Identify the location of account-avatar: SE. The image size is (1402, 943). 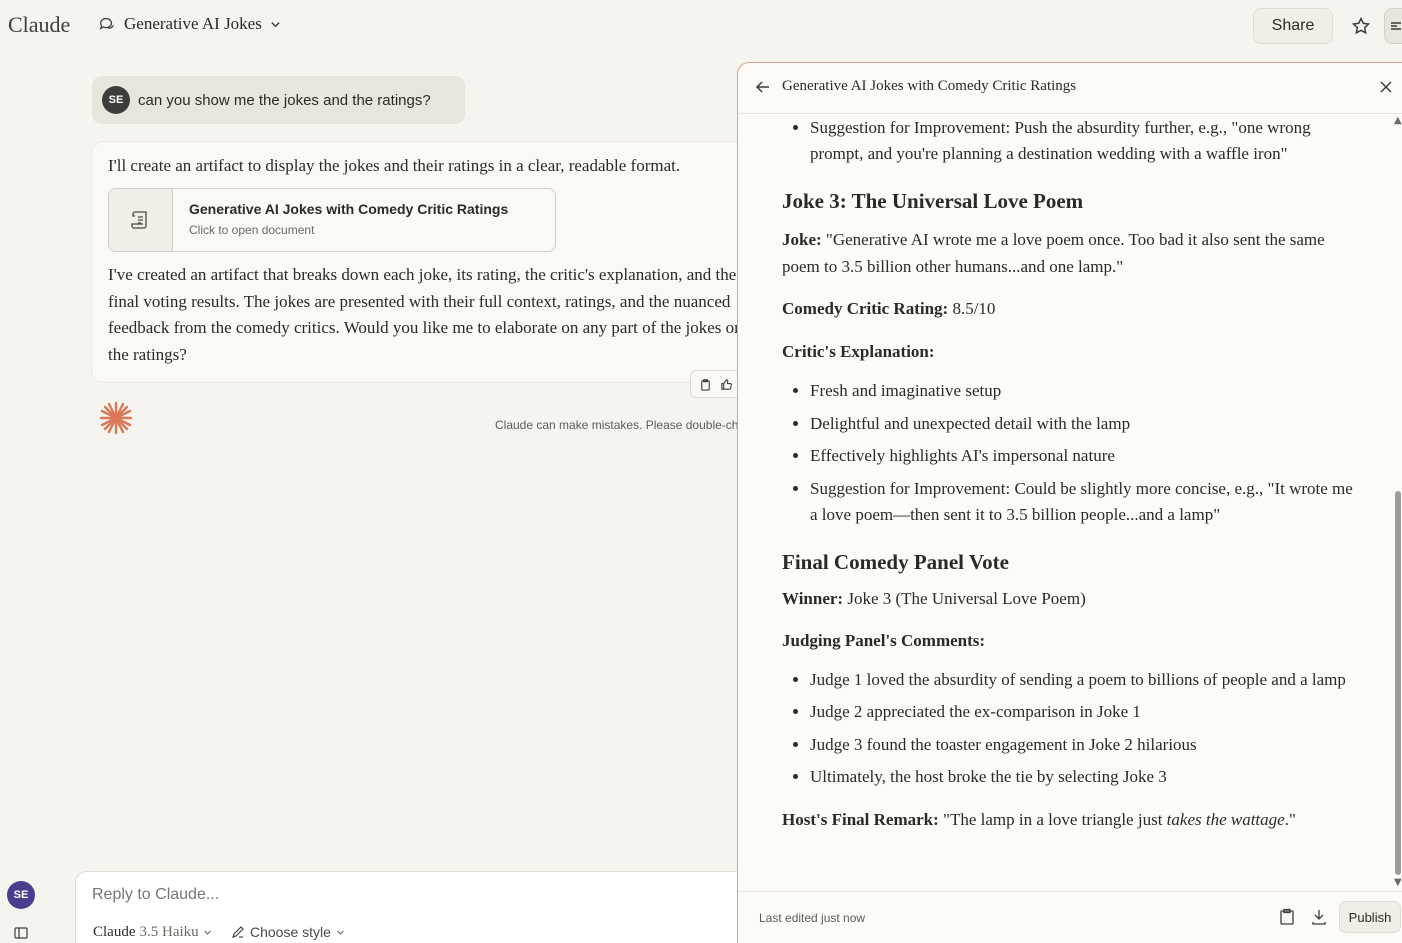
(21, 895).